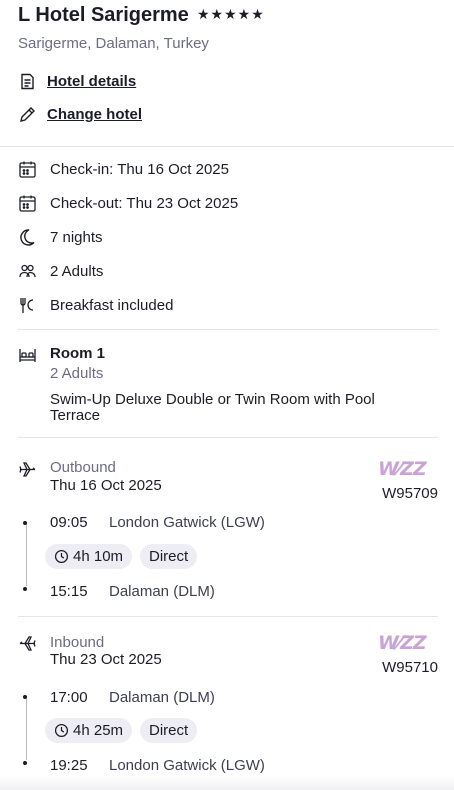  Describe the element at coordinates (94, 114) in the screenshot. I see `change-hotel-label: Change hotel` at that location.